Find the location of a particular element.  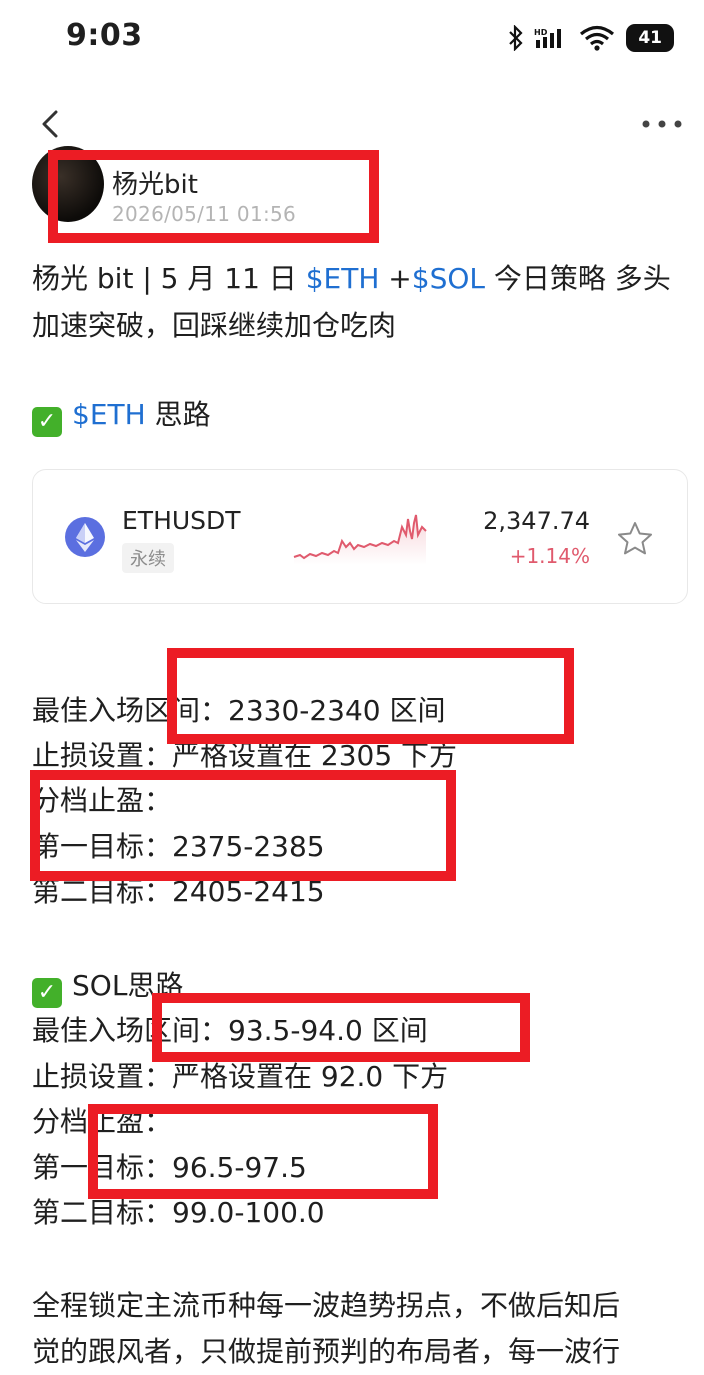

back-icon is located at coordinates (52, 124).